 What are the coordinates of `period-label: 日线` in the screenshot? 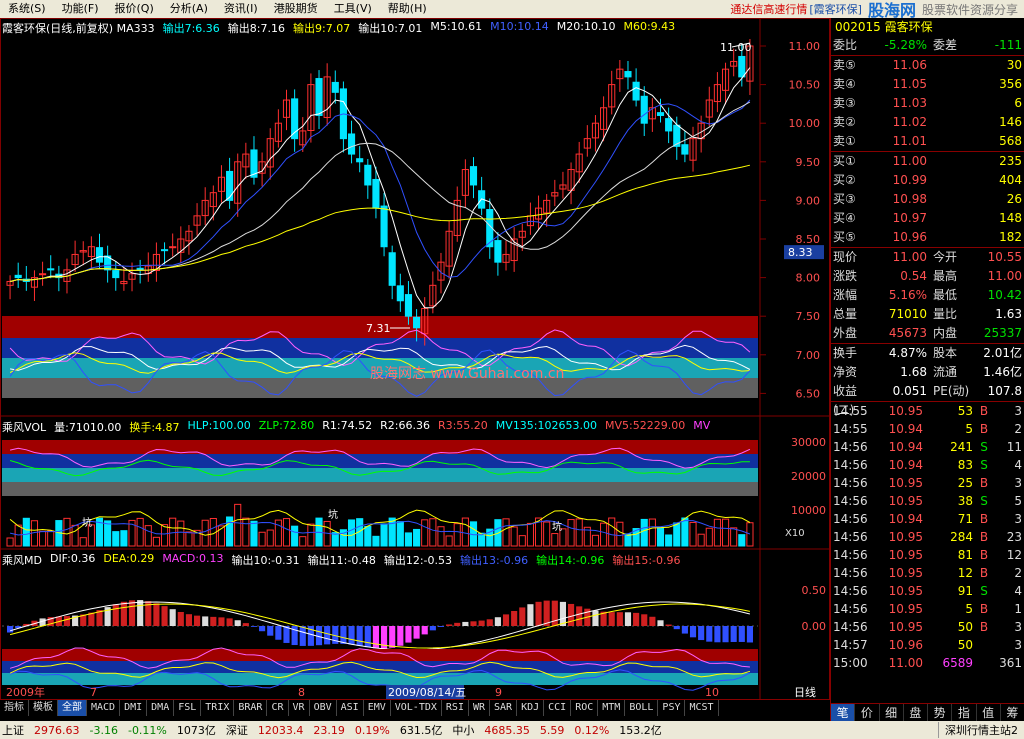 It's located at (805, 692).